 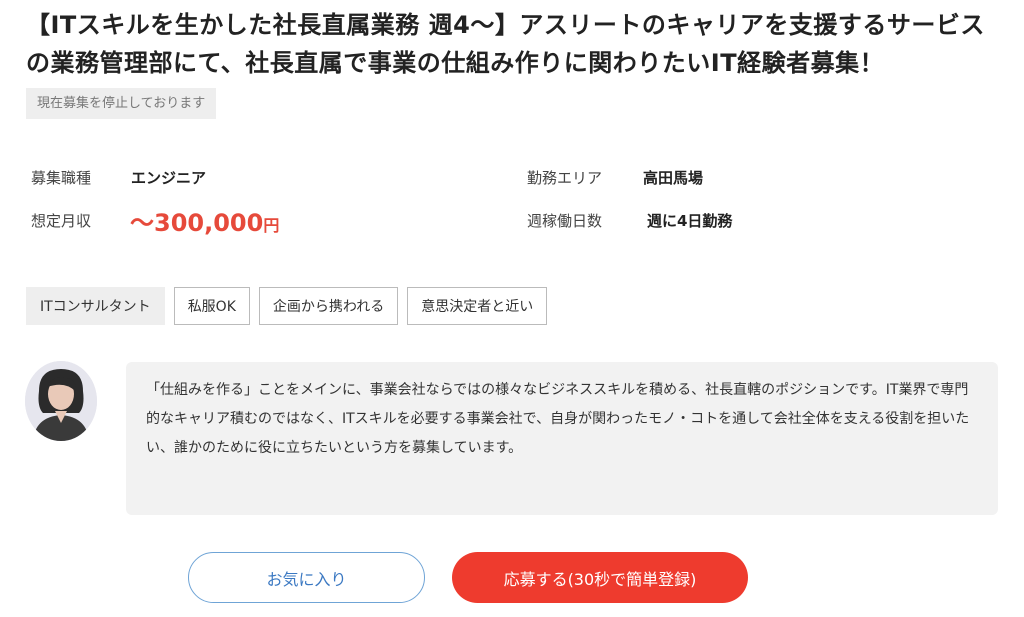 What do you see at coordinates (600, 577) in the screenshot?
I see `apply-button: 応募する(30秒で簡単登録)` at bounding box center [600, 577].